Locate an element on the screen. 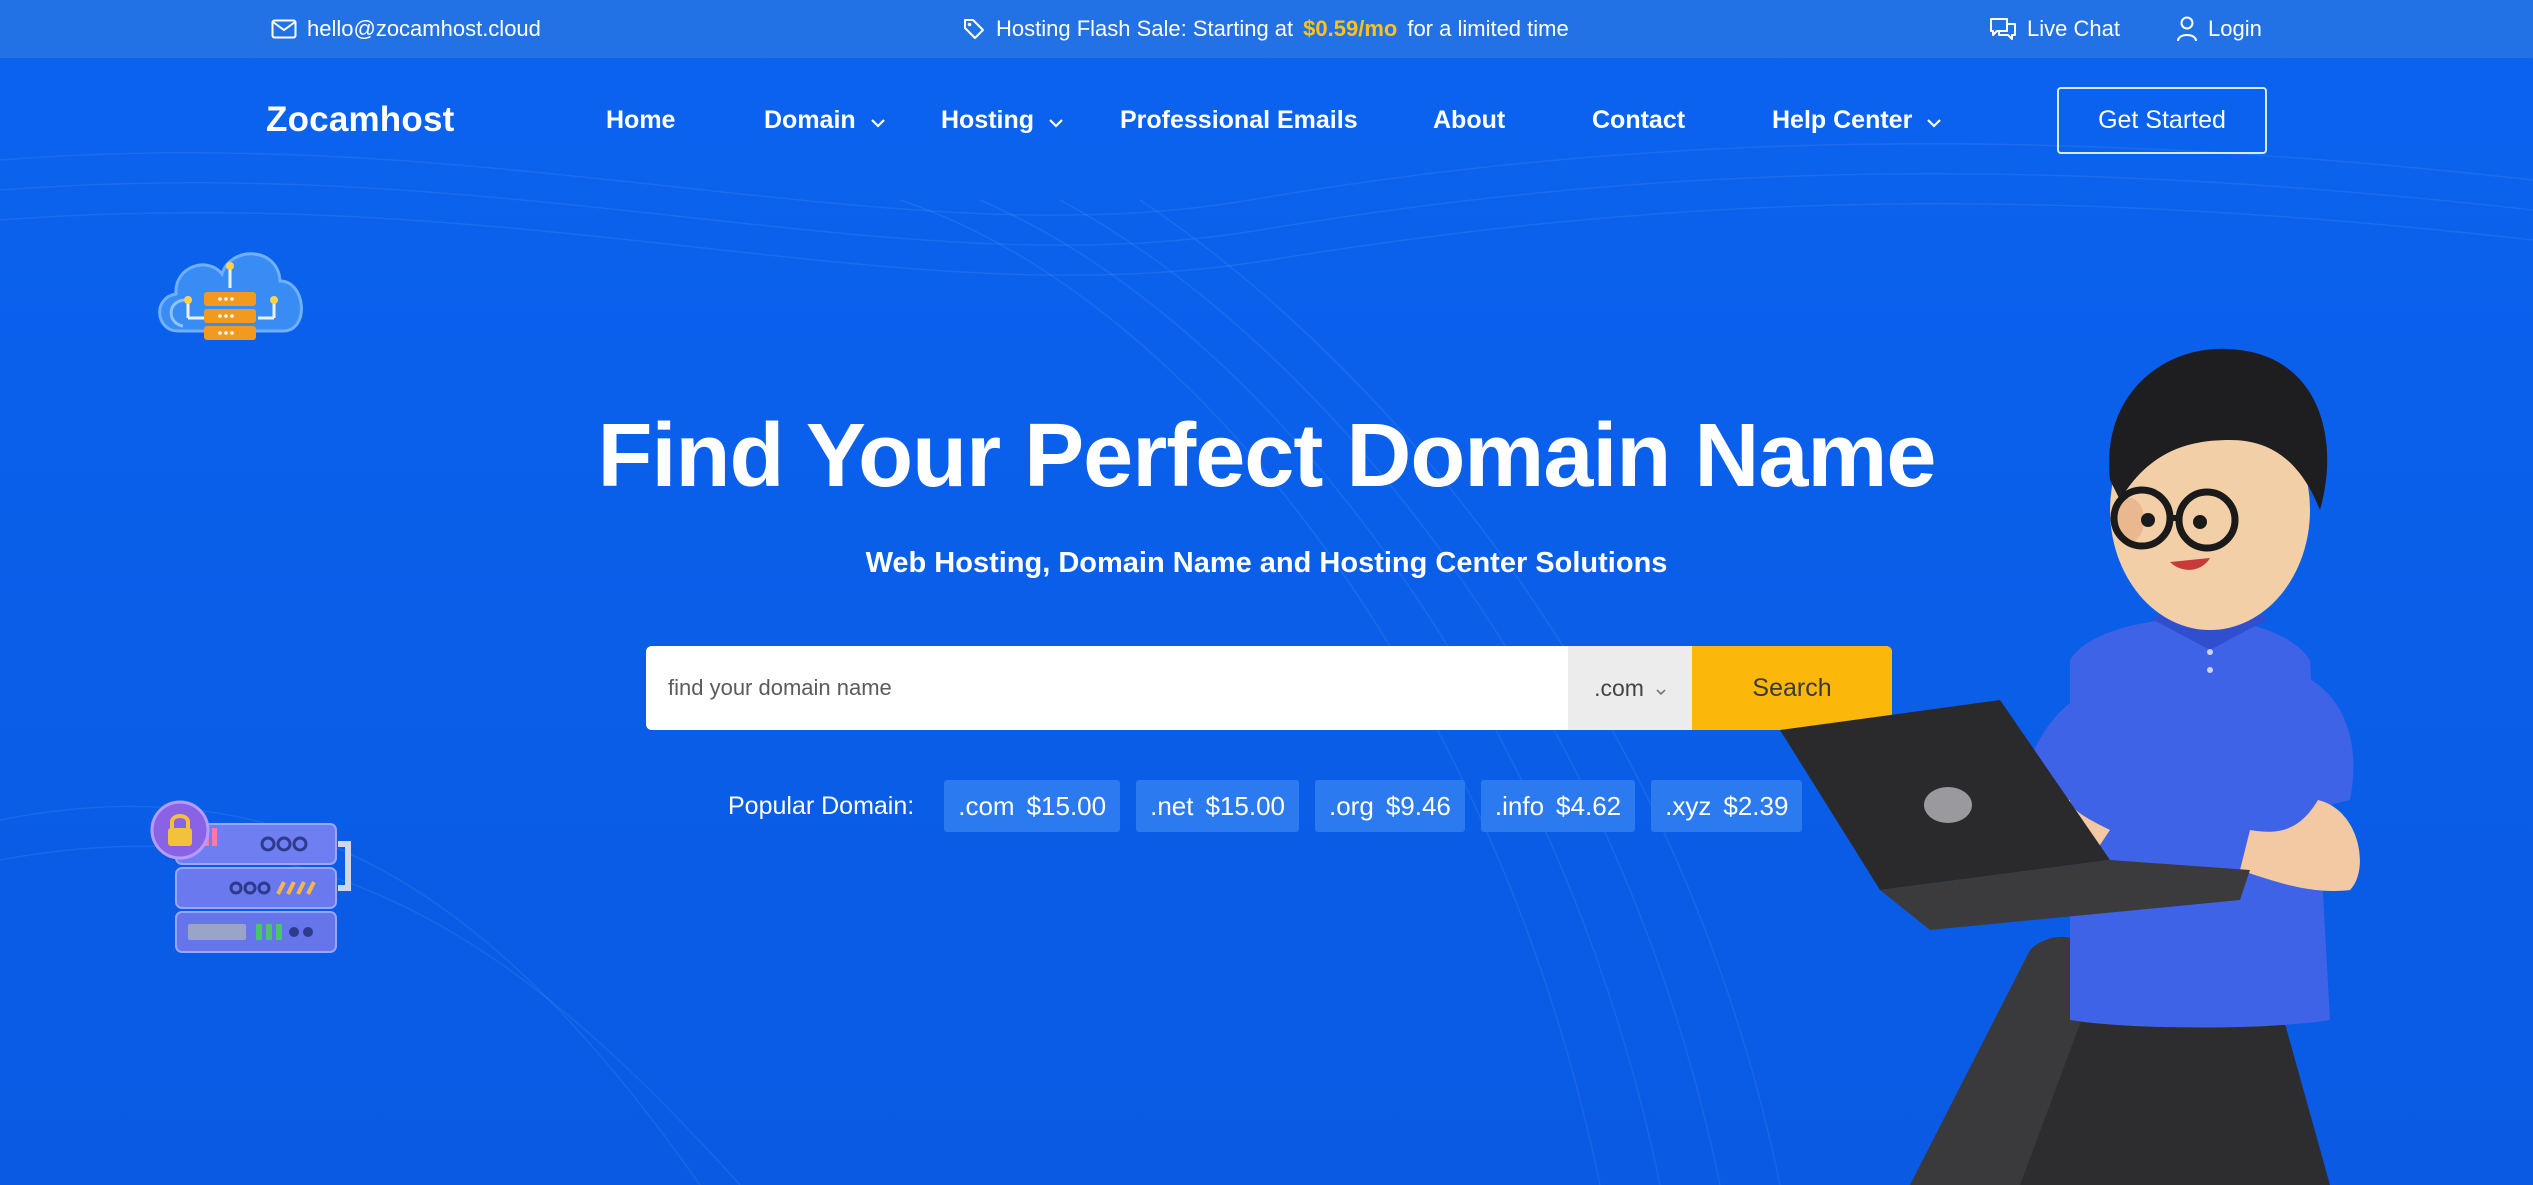 Image resolution: width=2533 pixels, height=1185 pixels. contact-email: hello@zocamhost.cloud is located at coordinates (406, 29).